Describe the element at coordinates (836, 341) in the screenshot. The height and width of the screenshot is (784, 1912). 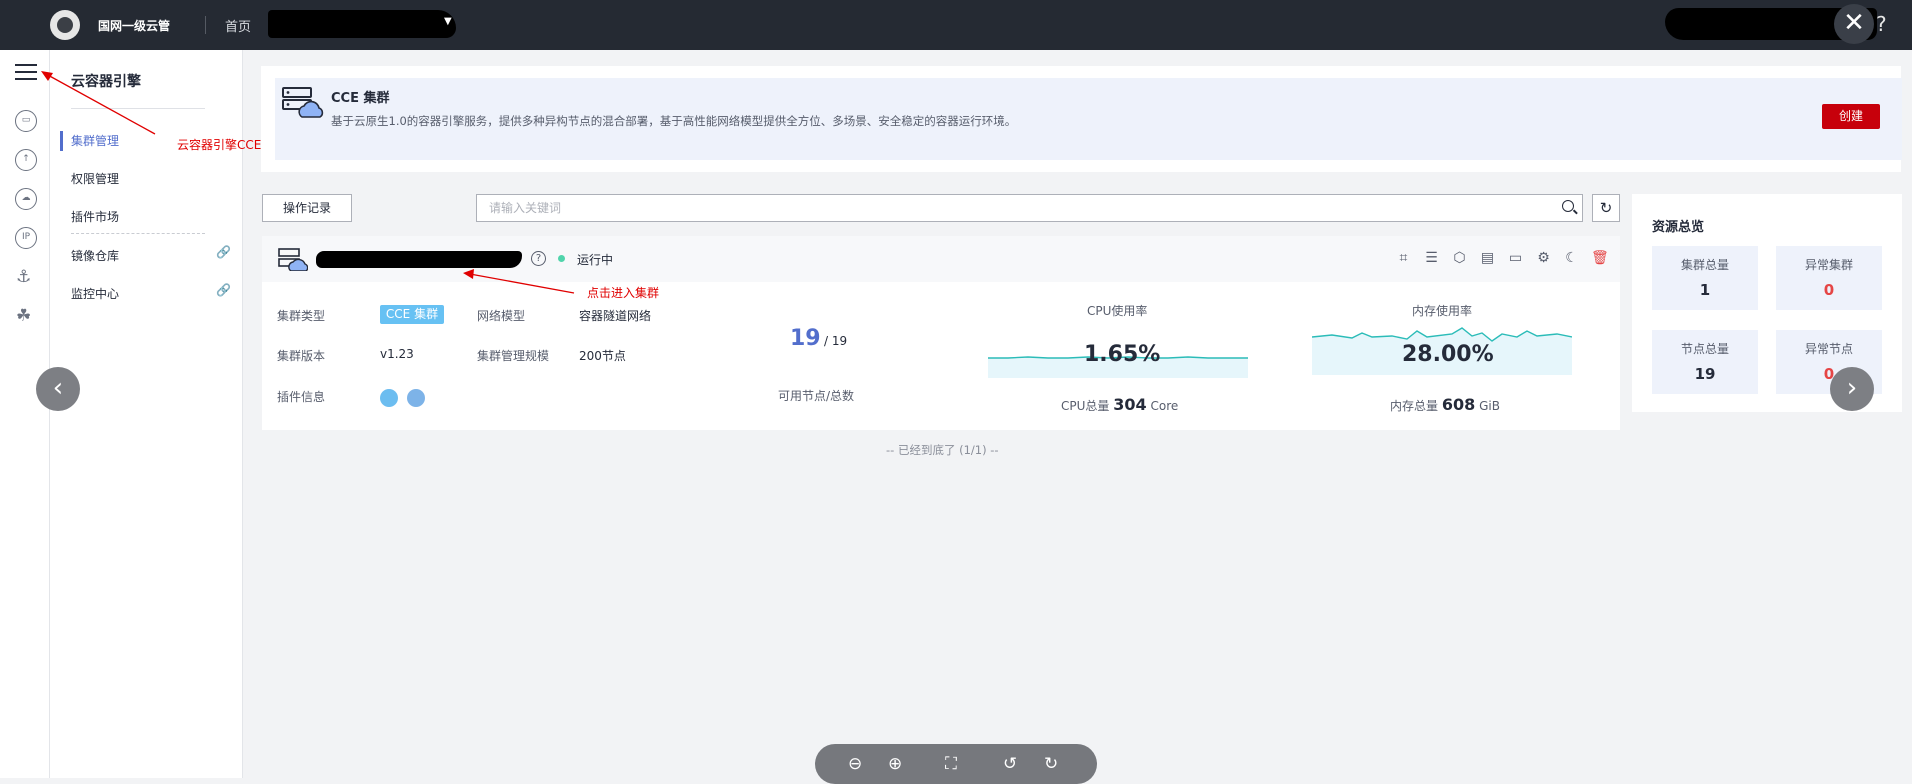
I see `total-nodes: / 19` at that location.